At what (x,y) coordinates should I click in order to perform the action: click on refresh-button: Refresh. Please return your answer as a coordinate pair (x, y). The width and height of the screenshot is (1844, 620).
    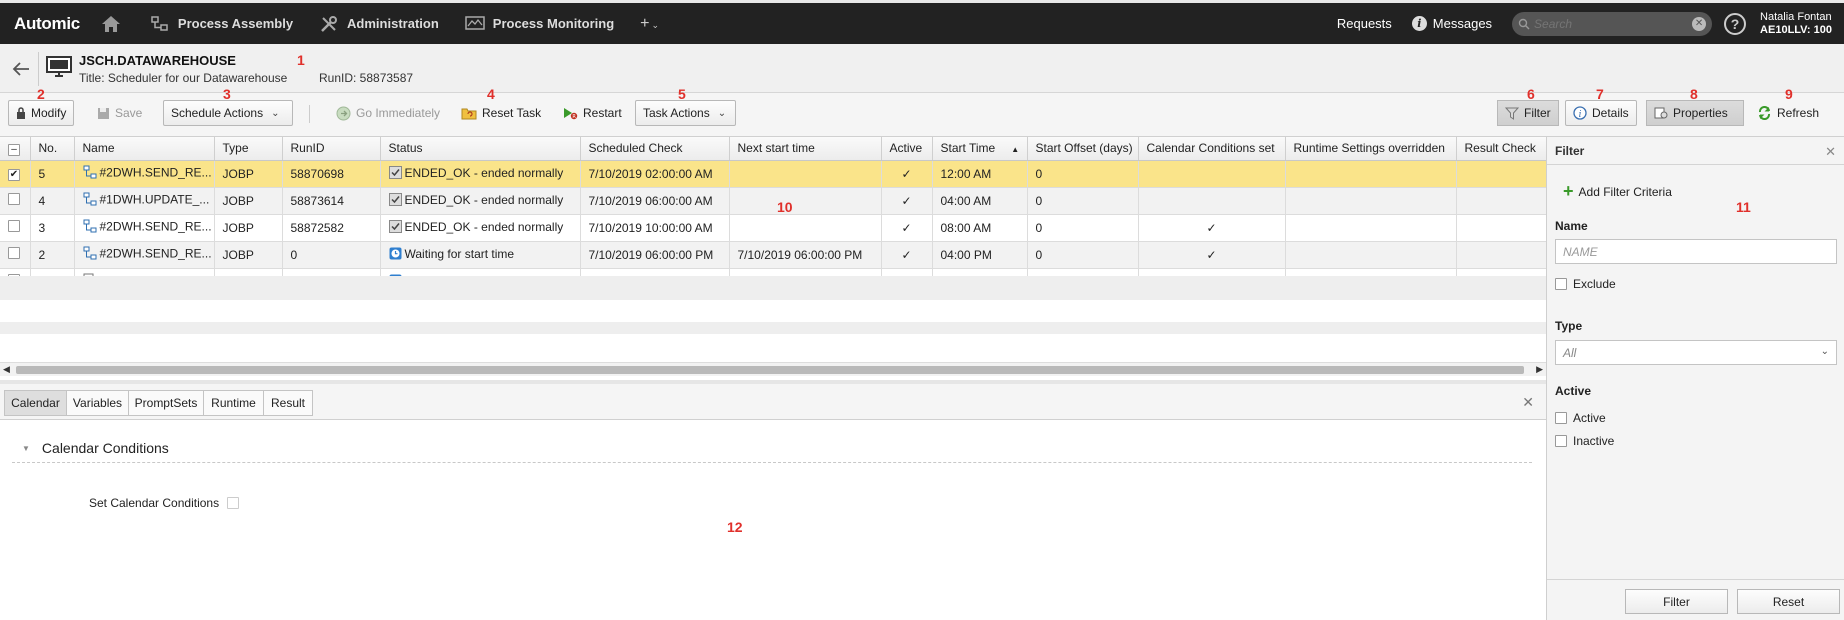
    Looking at the image, I should click on (1788, 113).